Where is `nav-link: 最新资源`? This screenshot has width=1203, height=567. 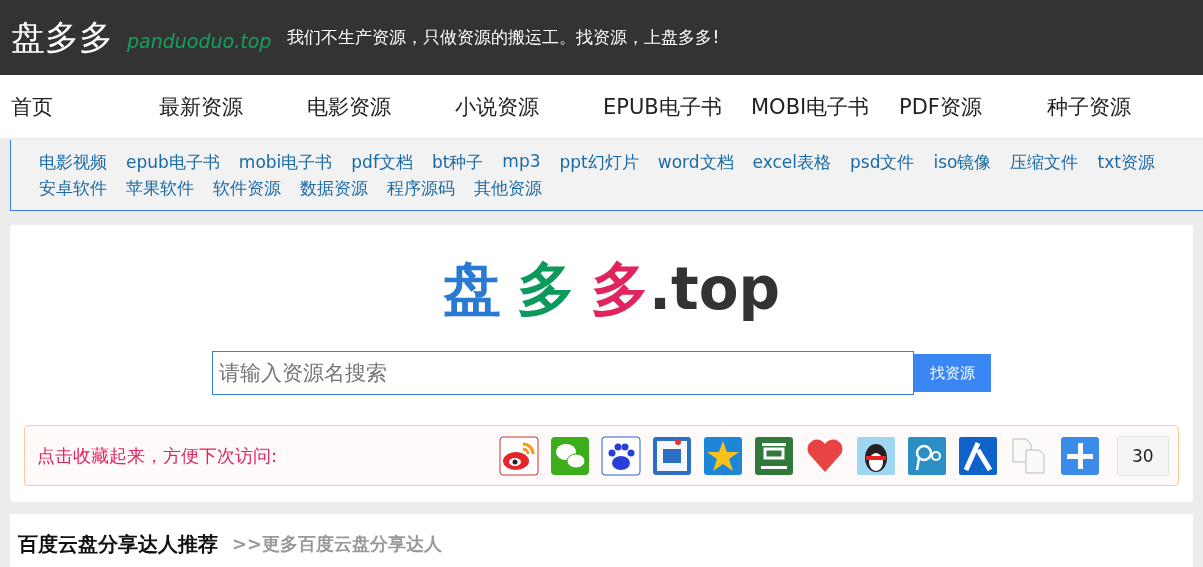 nav-link: 最新资源 is located at coordinates (233, 106).